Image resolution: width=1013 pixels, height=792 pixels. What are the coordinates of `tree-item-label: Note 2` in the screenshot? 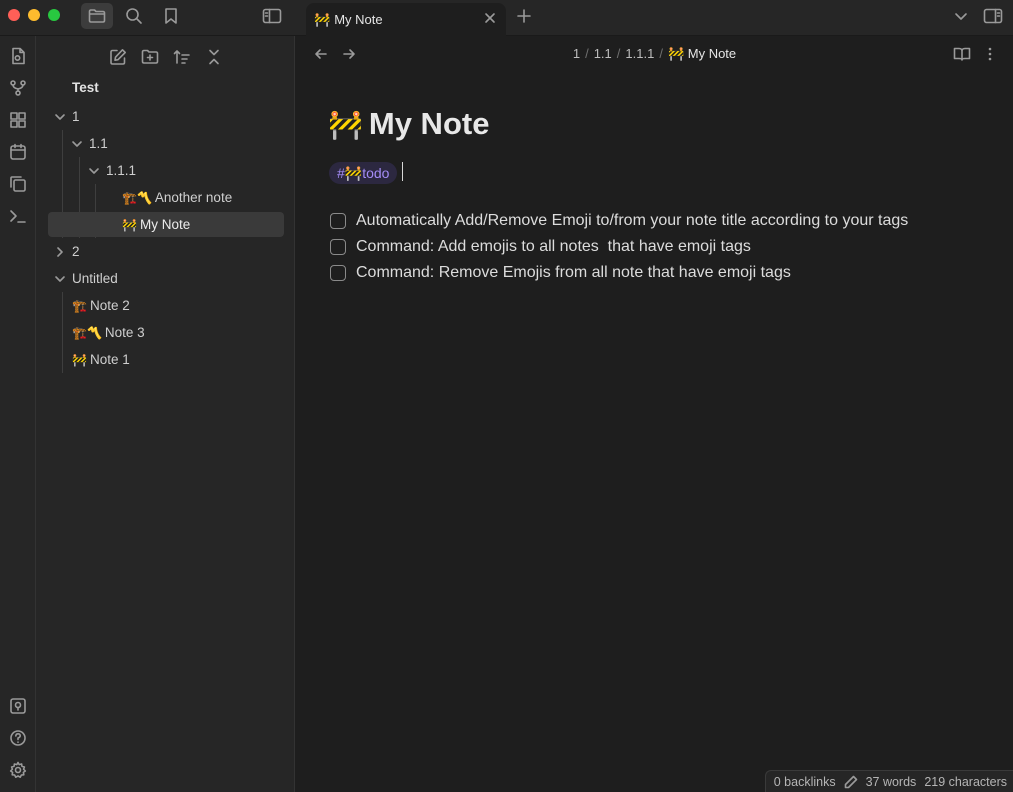 It's located at (109, 305).